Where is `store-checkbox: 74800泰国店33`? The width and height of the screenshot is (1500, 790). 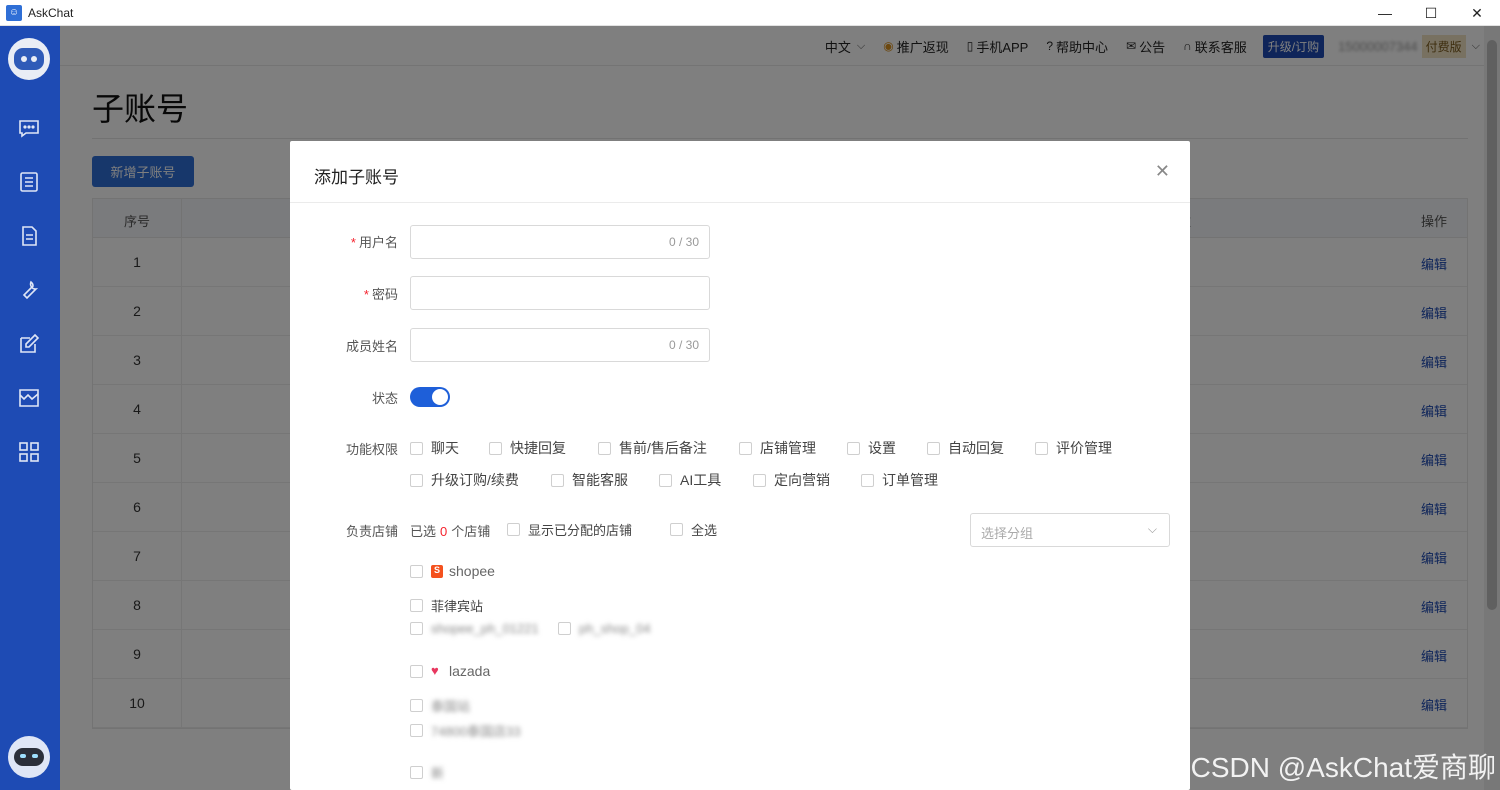 store-checkbox: 74800泰国店33 is located at coordinates (465, 730).